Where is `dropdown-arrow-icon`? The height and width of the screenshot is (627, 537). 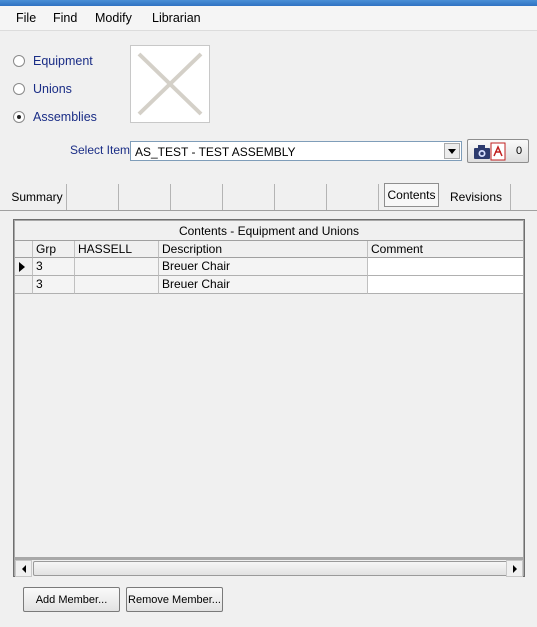 dropdown-arrow-icon is located at coordinates (452, 151).